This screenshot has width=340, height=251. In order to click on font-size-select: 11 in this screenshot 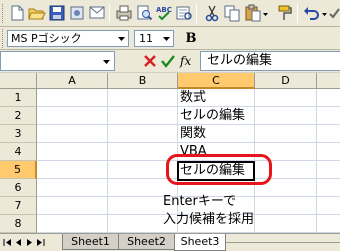, I will do `click(154, 38)`.